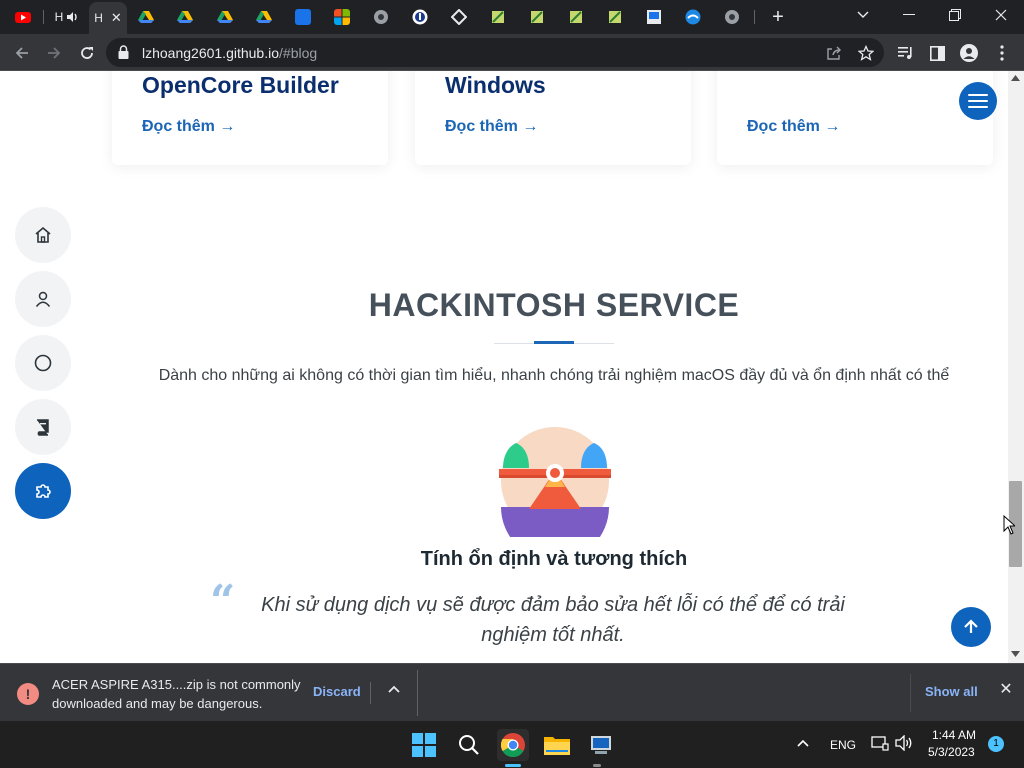  Describe the element at coordinates (969, 53) in the screenshot. I see `profile-button` at that location.